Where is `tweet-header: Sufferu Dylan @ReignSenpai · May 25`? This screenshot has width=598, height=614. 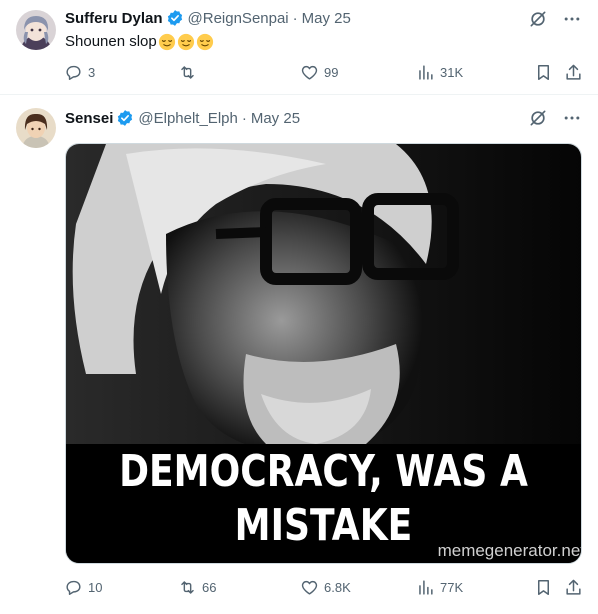
tweet-header: Sufferu Dylan @ReignSenpai · May 25 is located at coordinates (208, 18).